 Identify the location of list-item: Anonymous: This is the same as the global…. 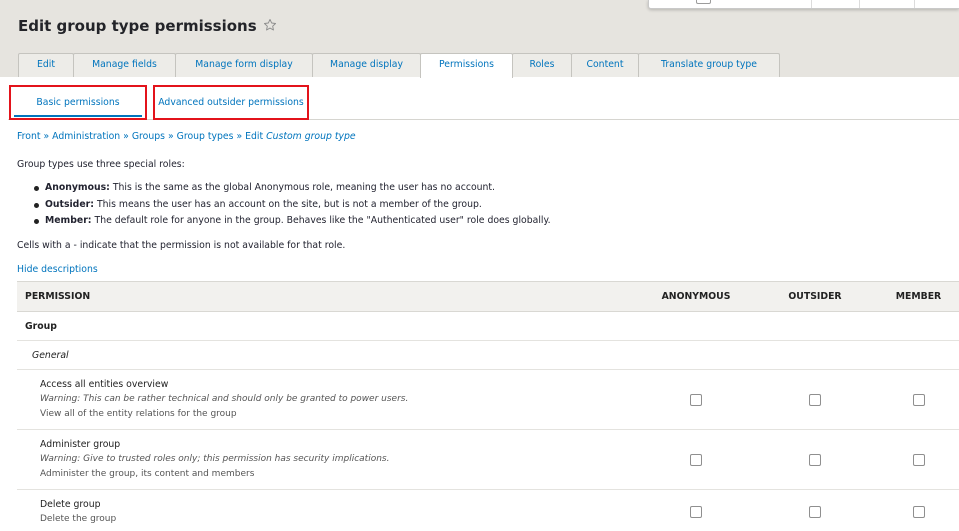
(275, 188).